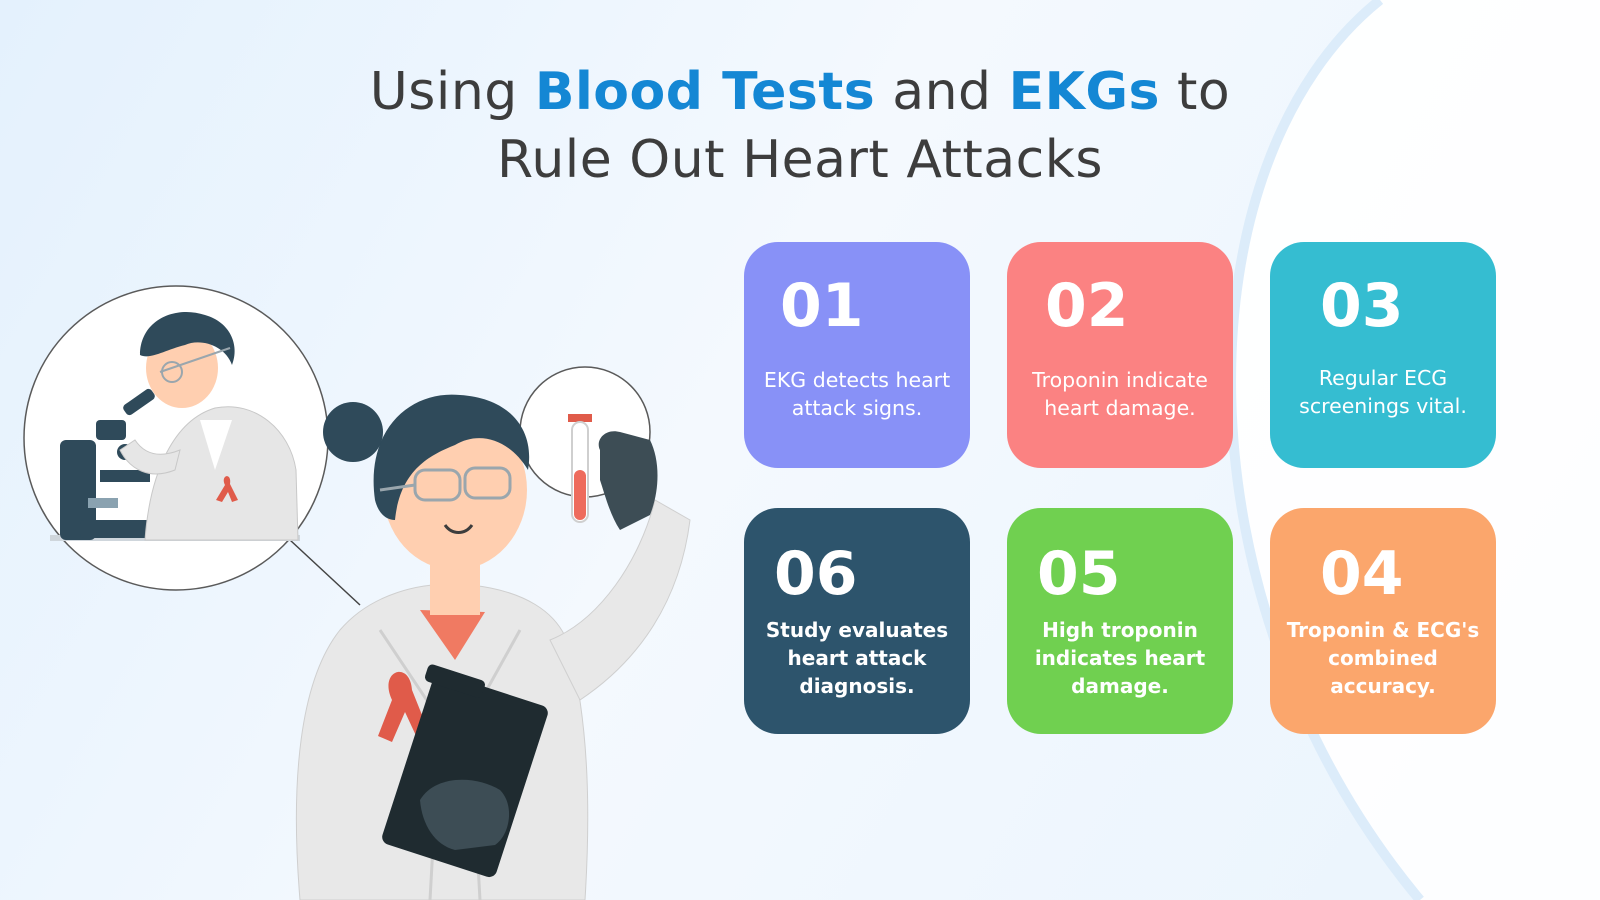 This screenshot has height=900, width=1600. I want to click on title-highlight-blood-tests: Blood Tests, so click(705, 92).